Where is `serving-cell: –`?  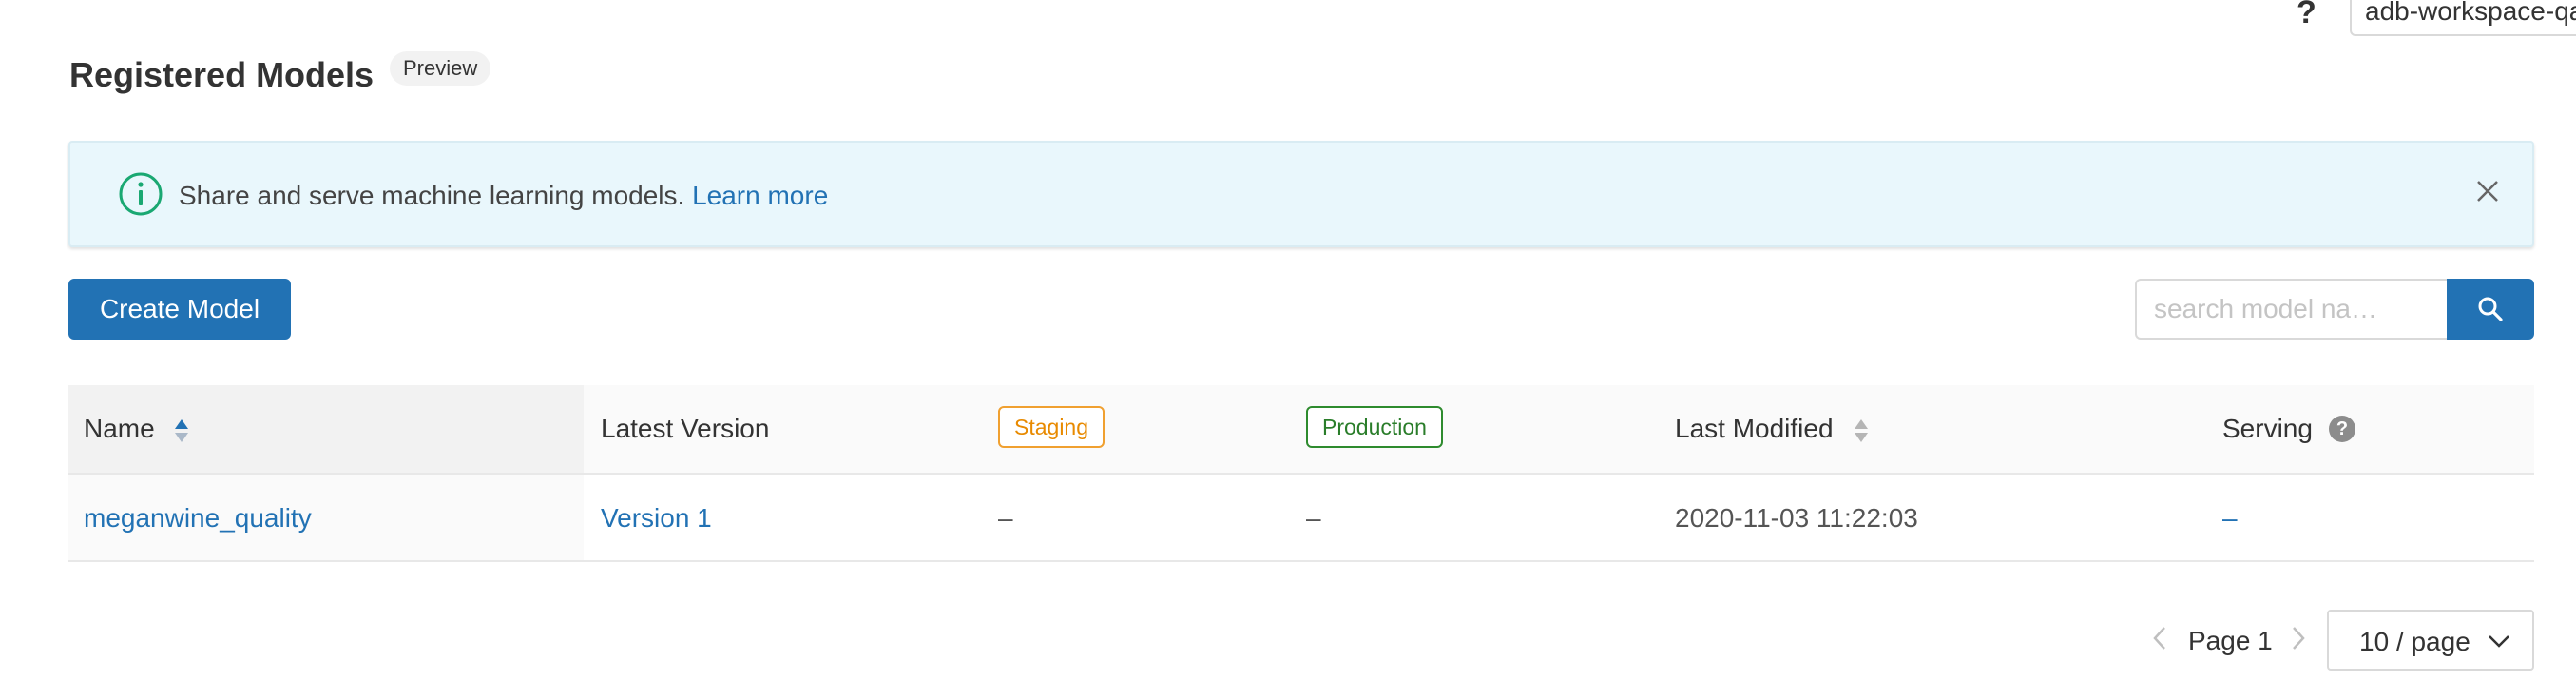
serving-cell: – is located at coordinates (2230, 518).